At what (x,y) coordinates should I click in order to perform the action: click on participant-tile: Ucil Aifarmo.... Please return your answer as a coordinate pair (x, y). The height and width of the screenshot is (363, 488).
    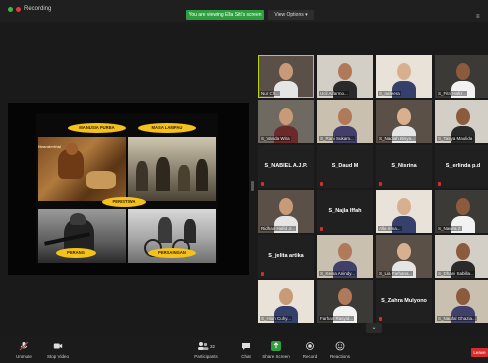
    Looking at the image, I should click on (345, 76).